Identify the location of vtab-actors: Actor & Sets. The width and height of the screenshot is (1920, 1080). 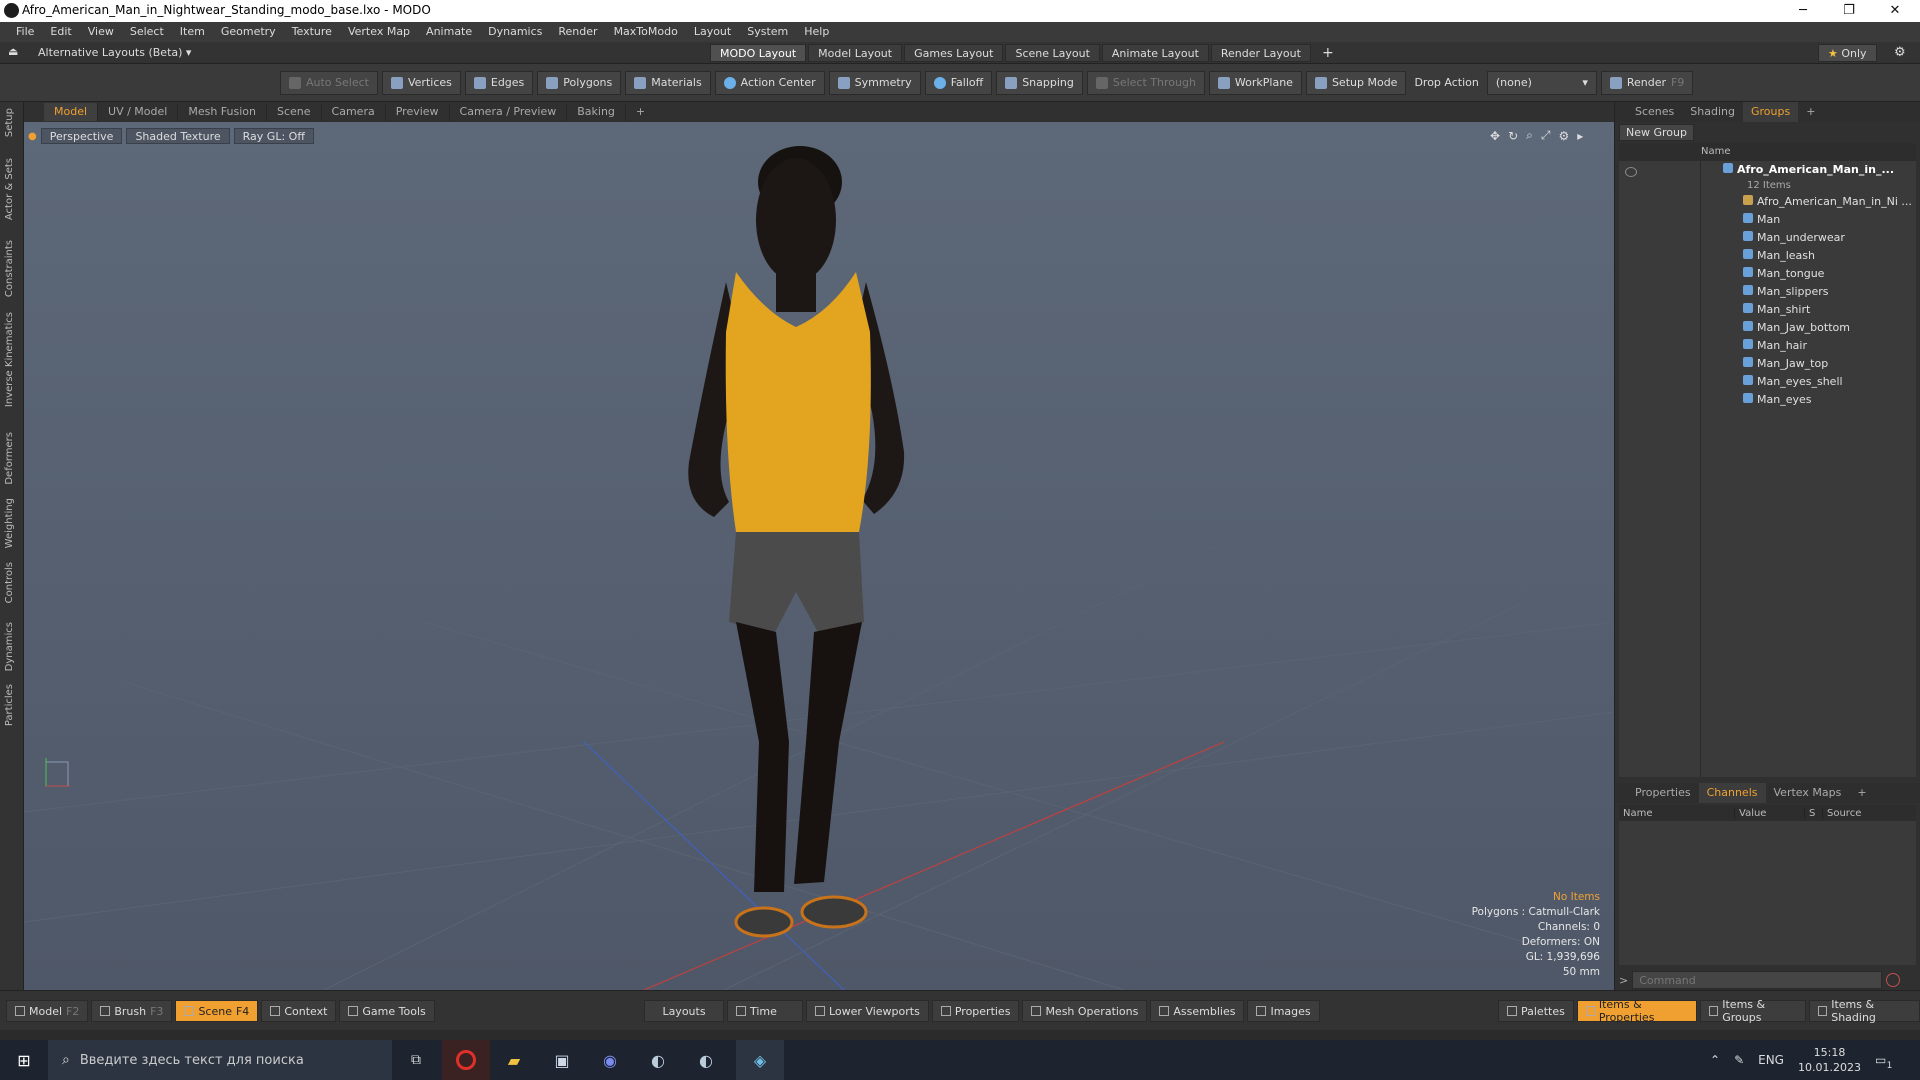
(9, 189).